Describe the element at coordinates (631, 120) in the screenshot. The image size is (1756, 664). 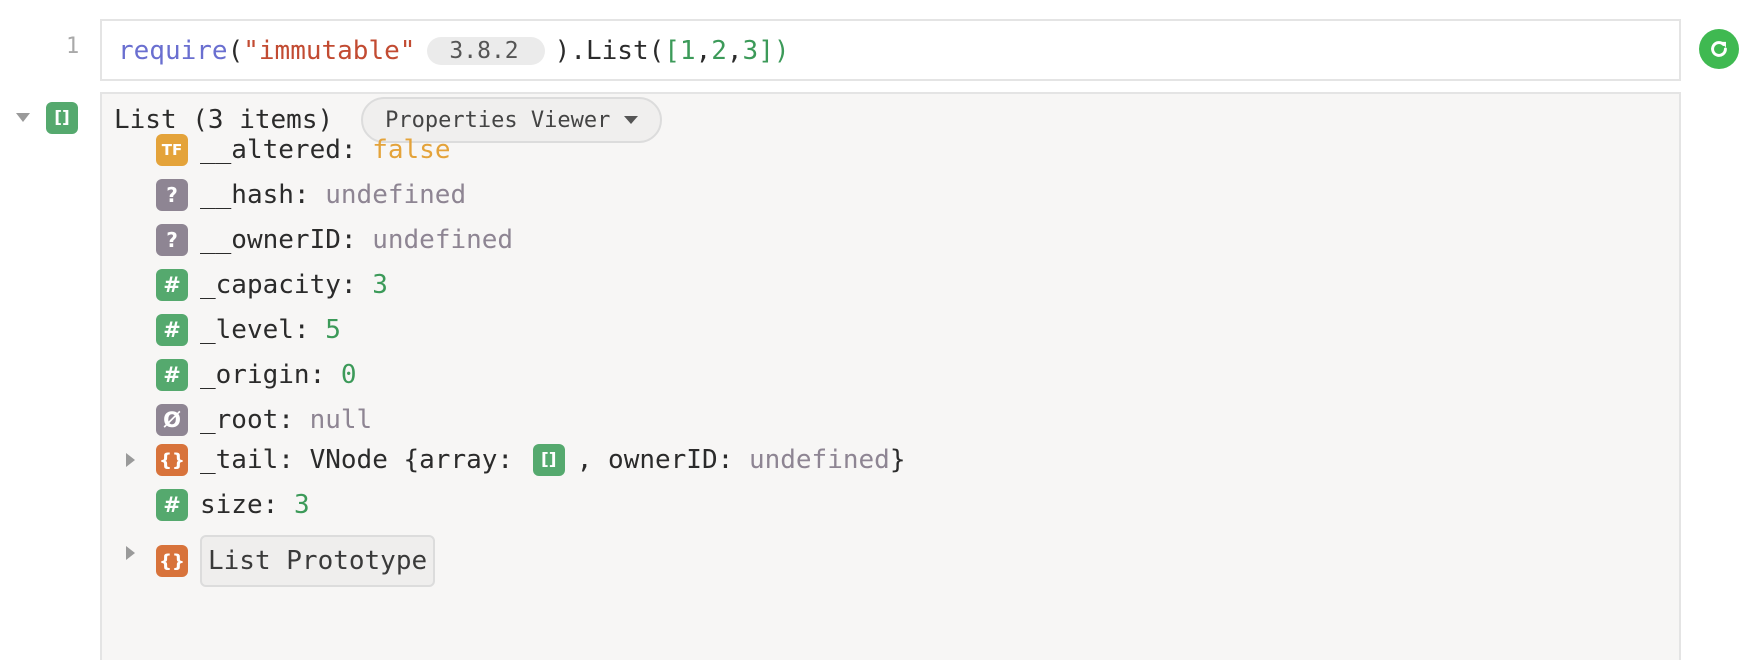
I see `chevron-down-icon` at that location.